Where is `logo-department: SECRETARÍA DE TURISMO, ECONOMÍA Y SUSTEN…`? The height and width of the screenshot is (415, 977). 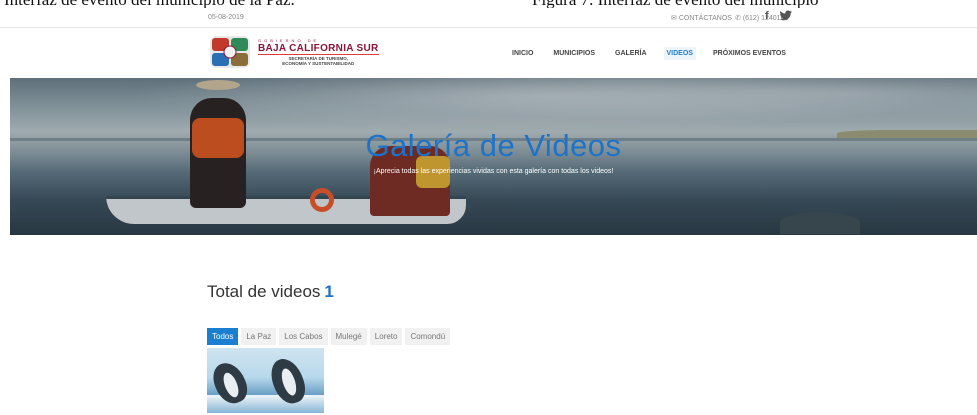 logo-department: SECRETARÍA DE TURISMO, ECONOMÍA Y SUSTEN… is located at coordinates (318, 60).